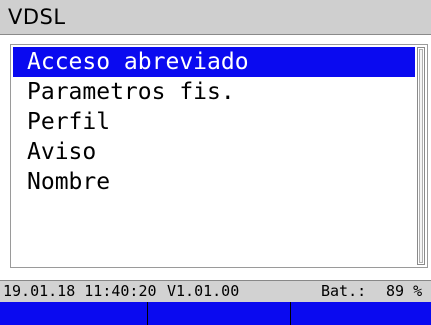 This screenshot has height=325, width=431. I want to click on menu-item-perfil: Perfil, so click(213, 122).